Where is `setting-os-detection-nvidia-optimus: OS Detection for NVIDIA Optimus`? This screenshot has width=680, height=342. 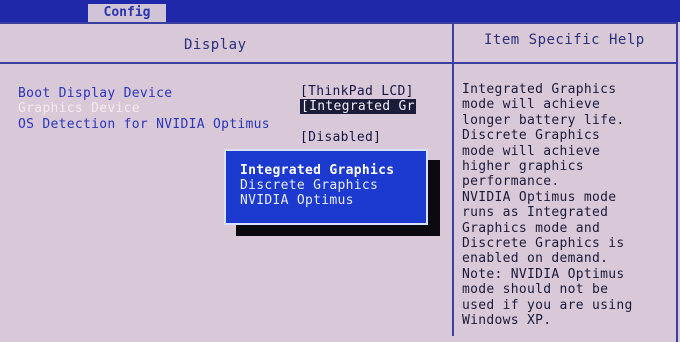
setting-os-detection-nvidia-optimus: OS Detection for NVIDIA Optimus is located at coordinates (144, 124).